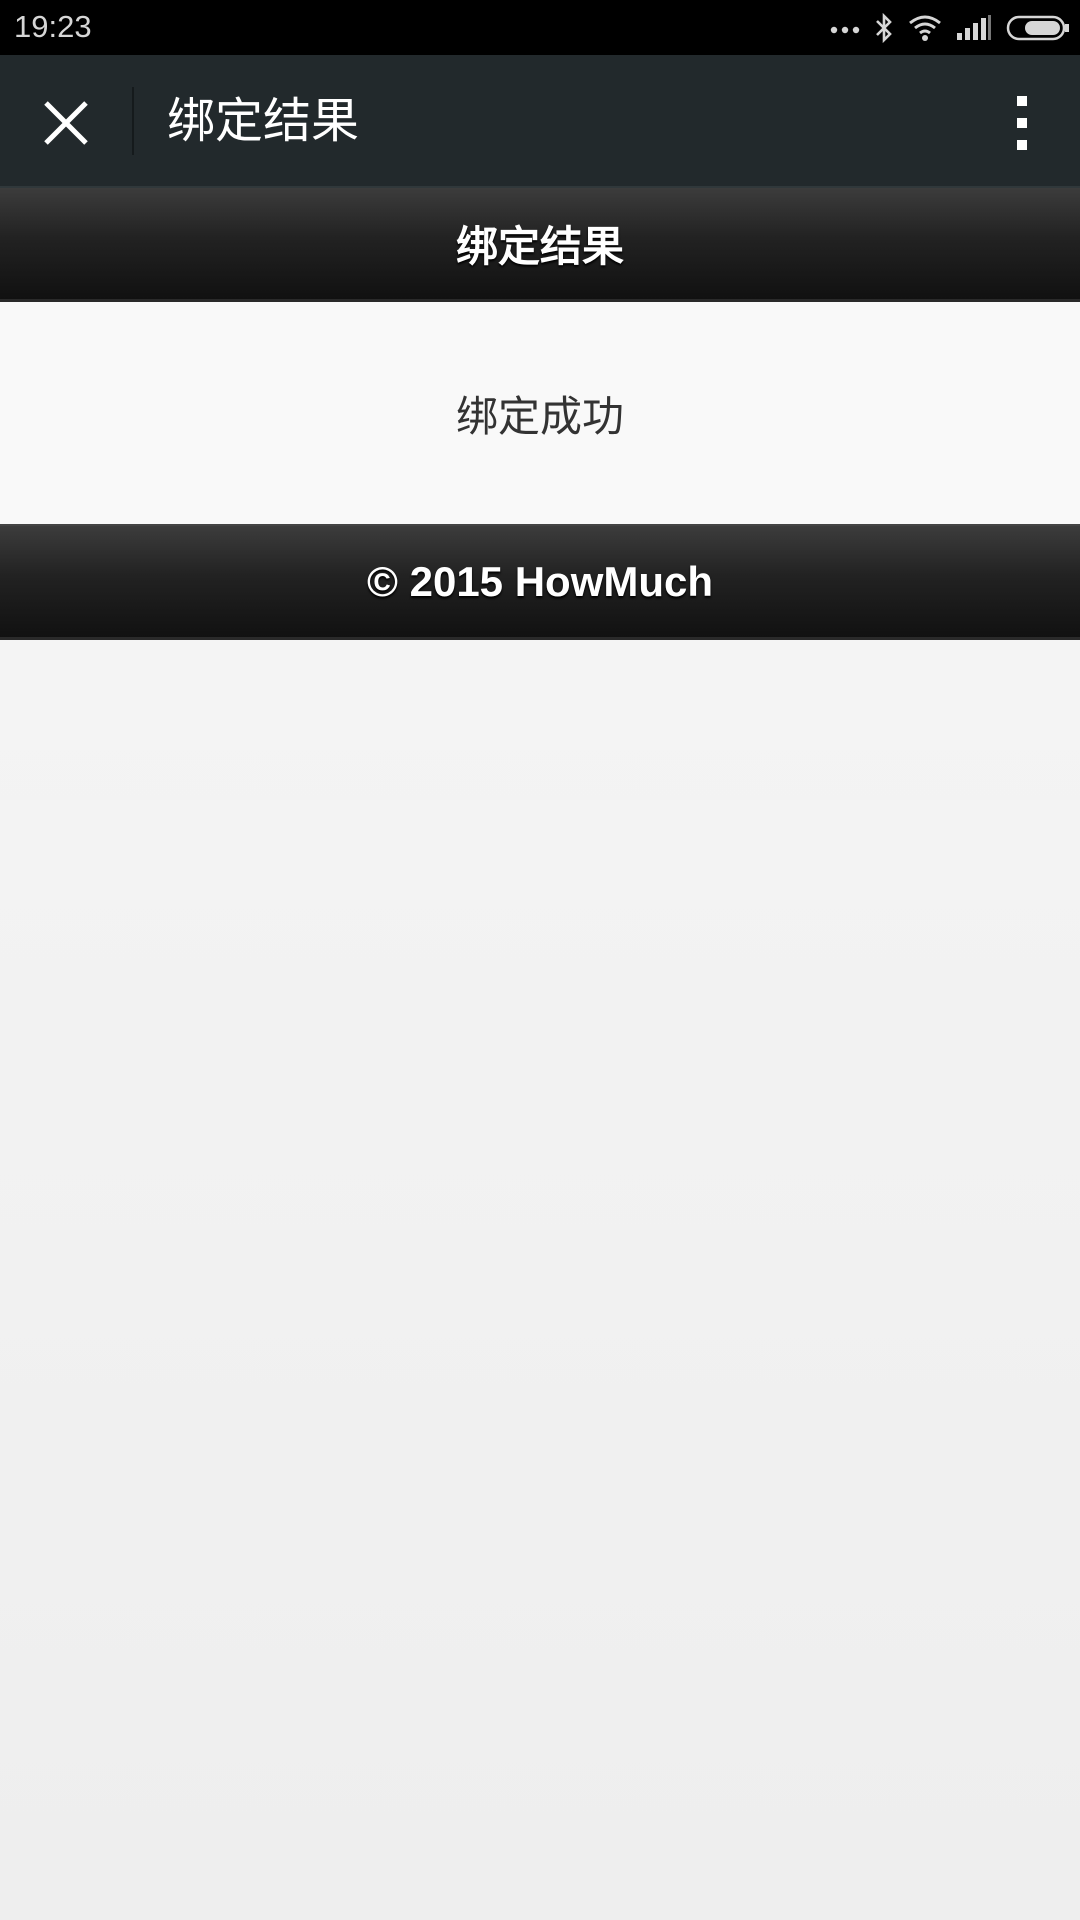 This screenshot has width=1080, height=1920. I want to click on title-bar: 绑定结果, so click(540, 121).